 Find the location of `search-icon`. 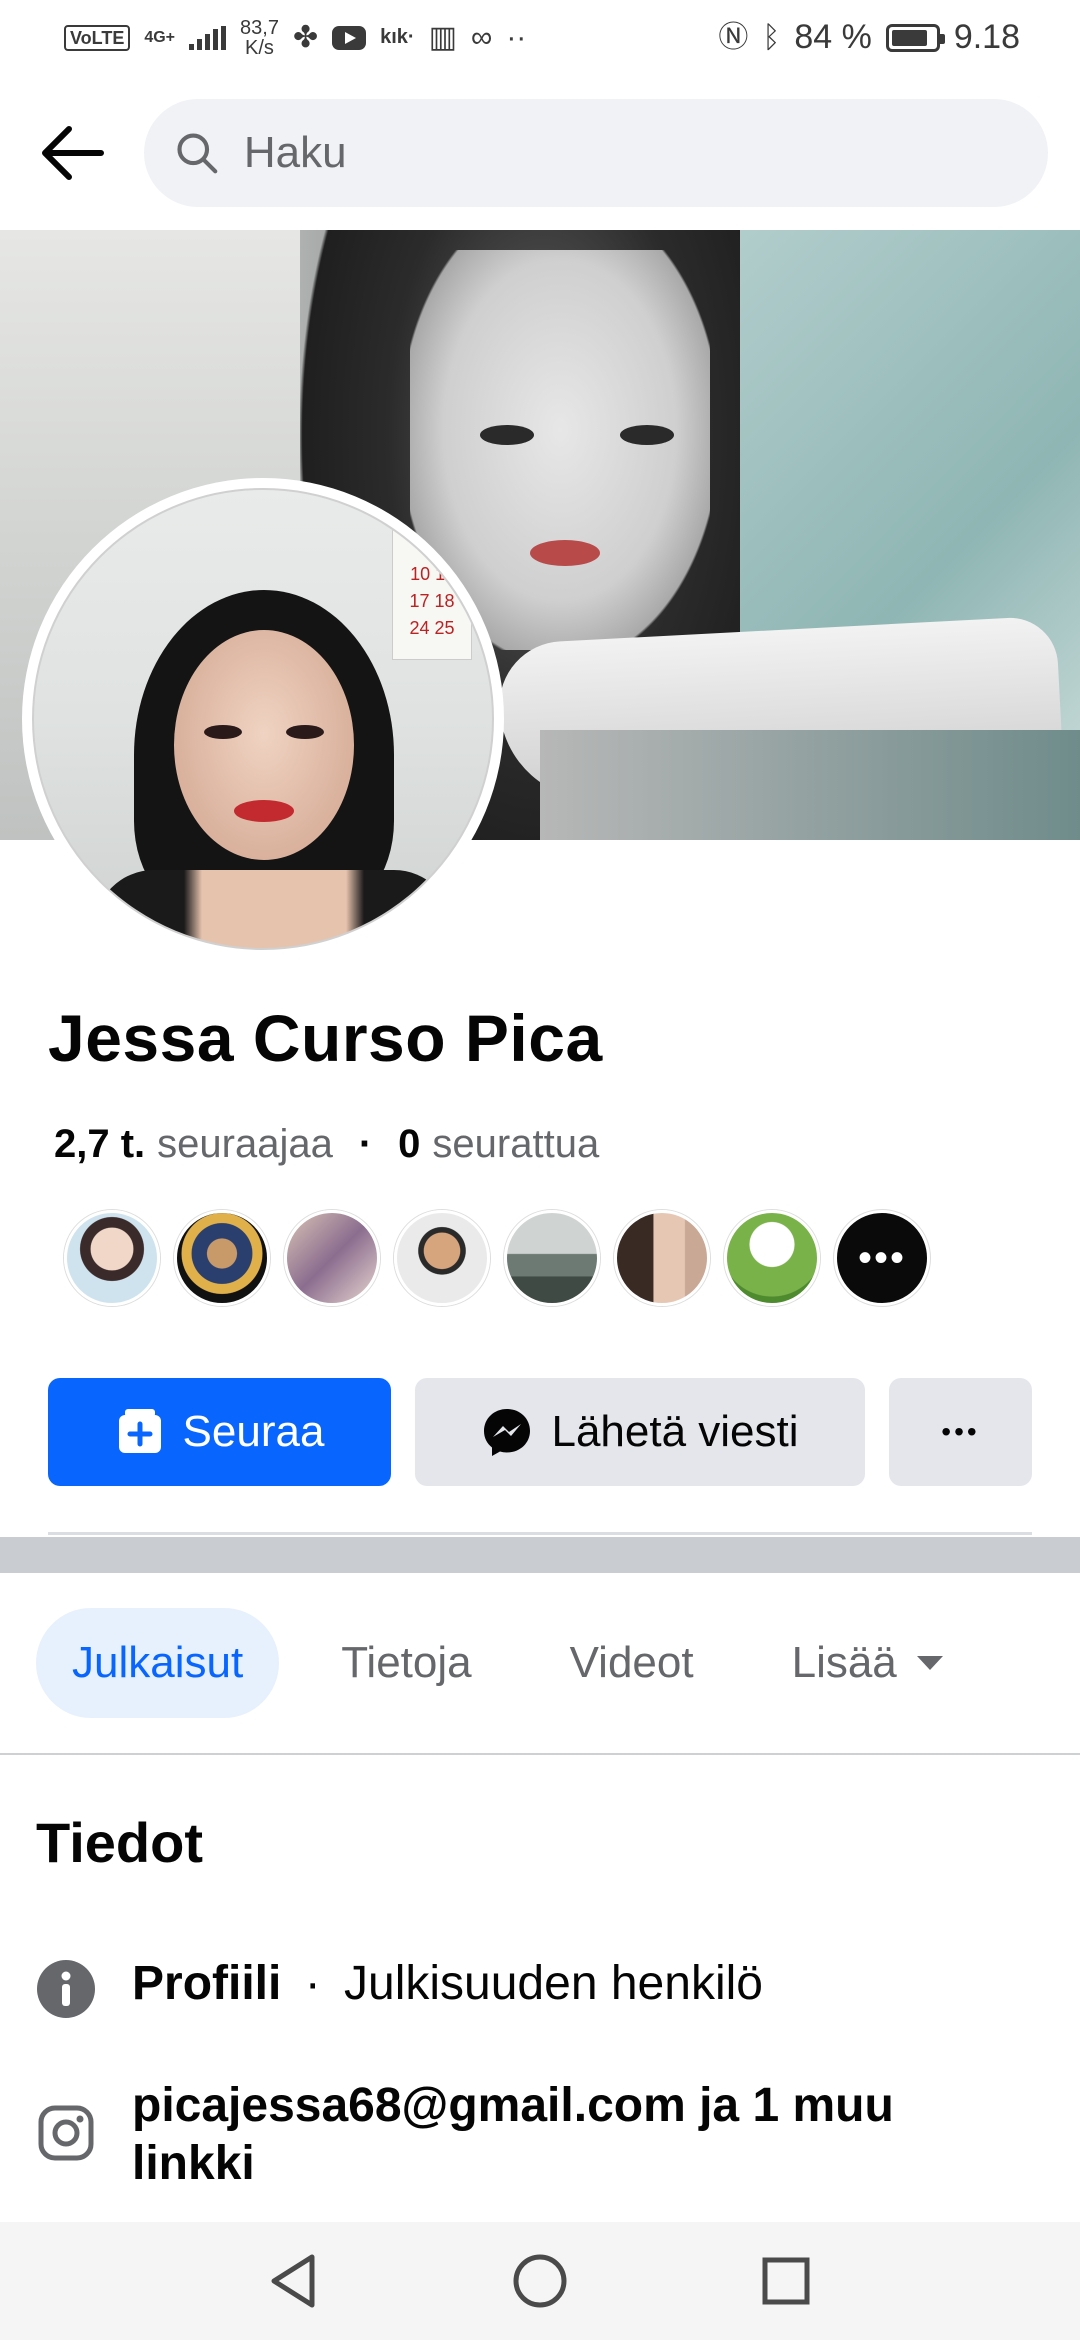

search-icon is located at coordinates (197, 153).